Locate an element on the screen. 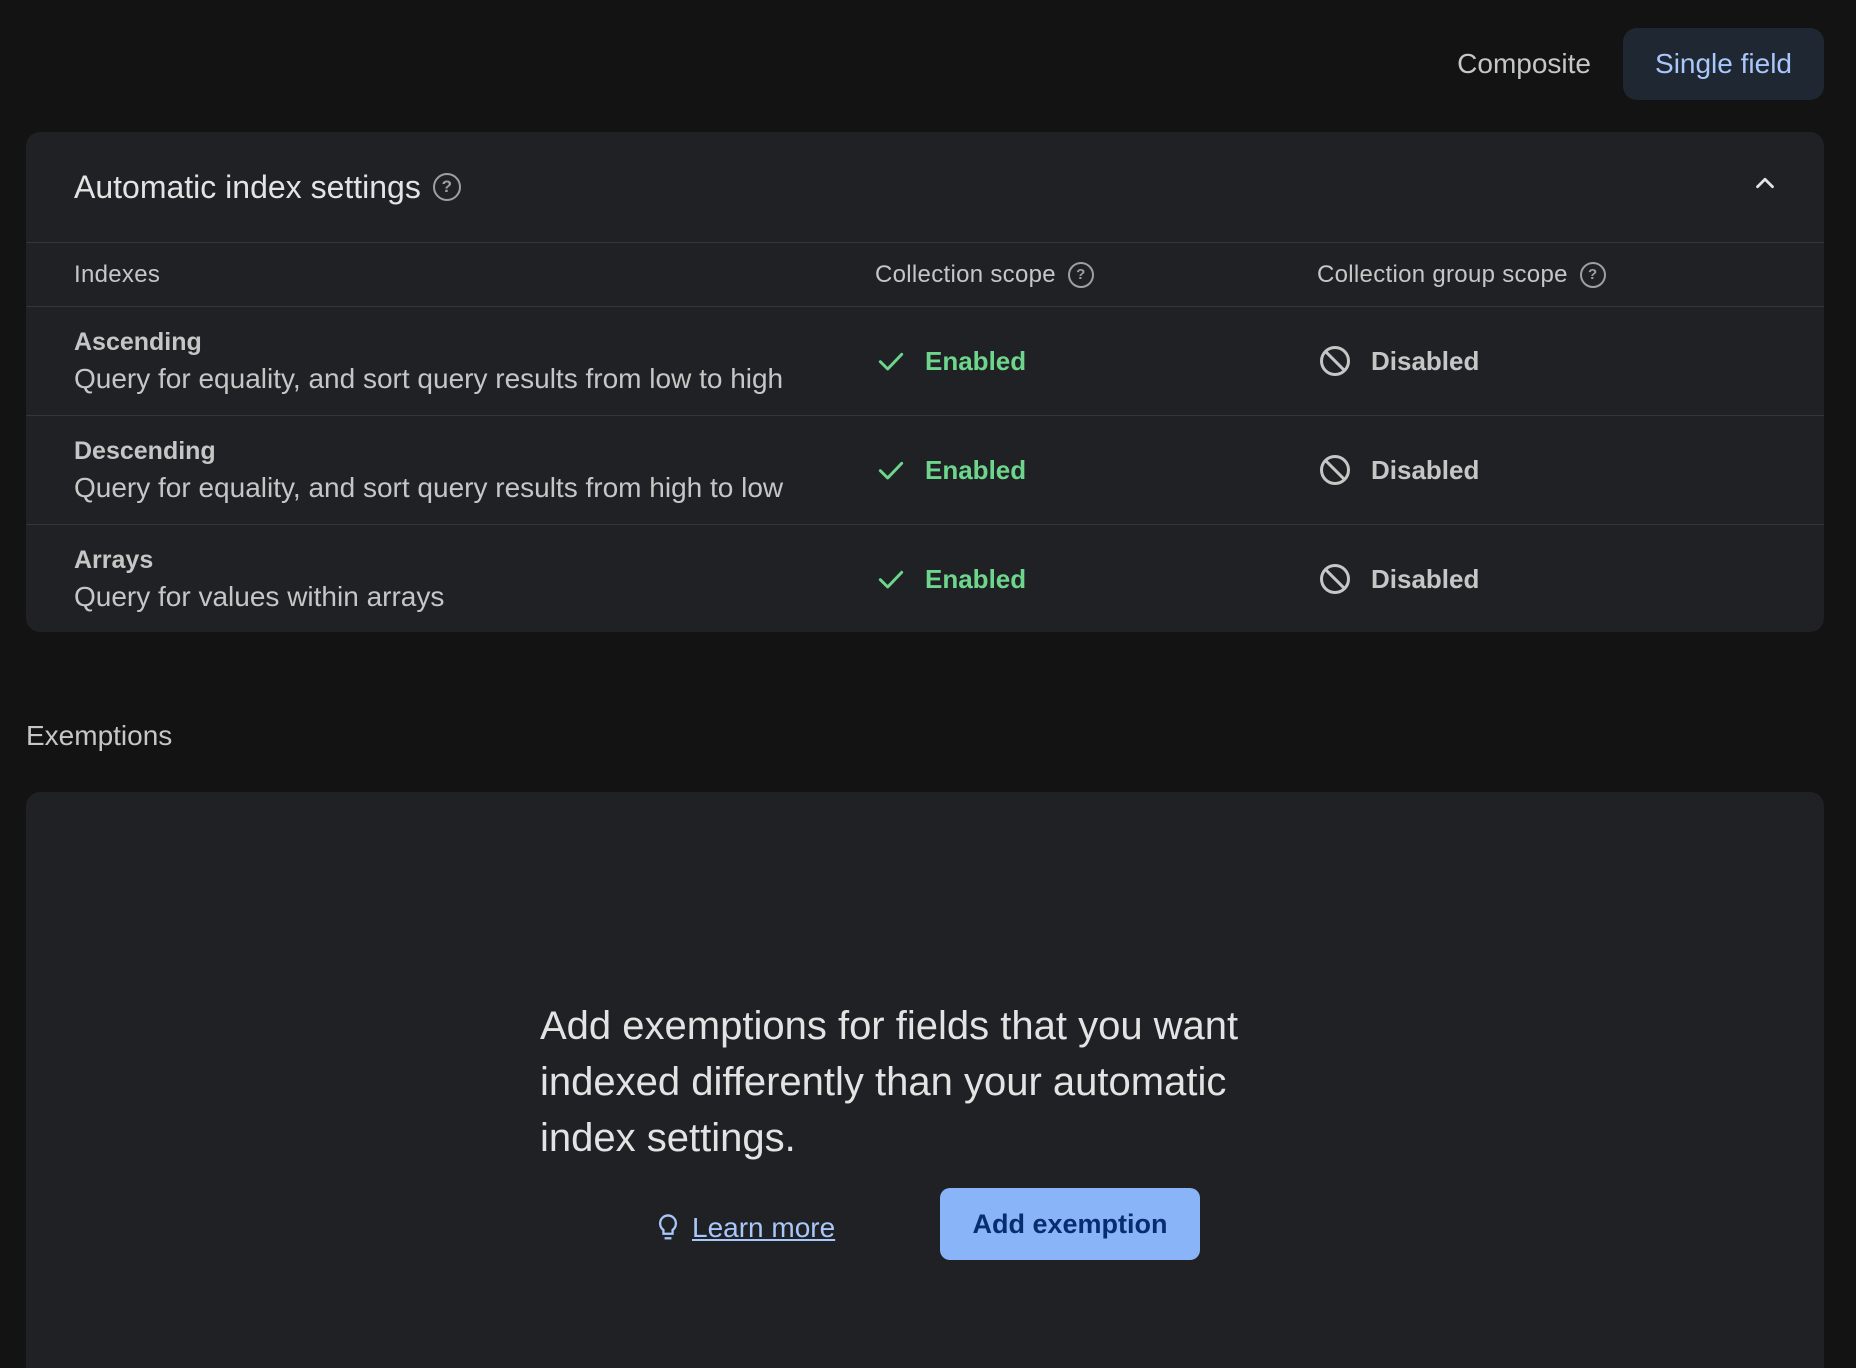 The image size is (1856, 1368). collection-scope-header-label: Collection scope is located at coordinates (965, 274).